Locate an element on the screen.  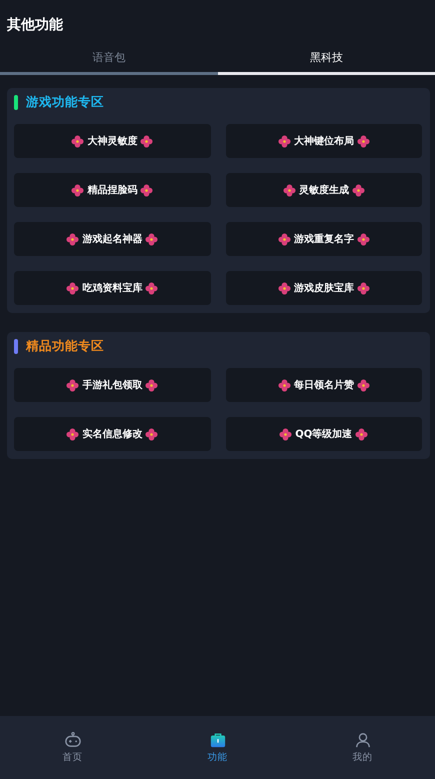
feature-button: 手游礼包领取 is located at coordinates (112, 385).